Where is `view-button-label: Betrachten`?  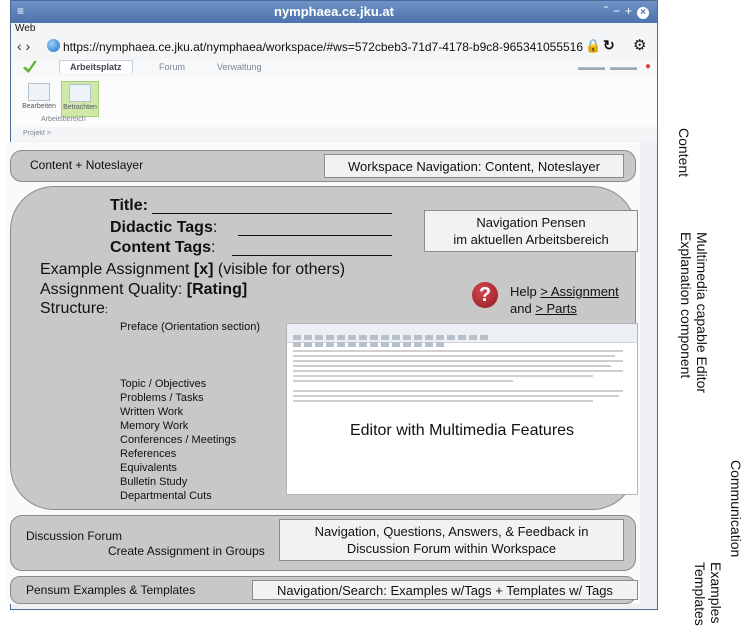 view-button-label: Betrachten is located at coordinates (80, 107).